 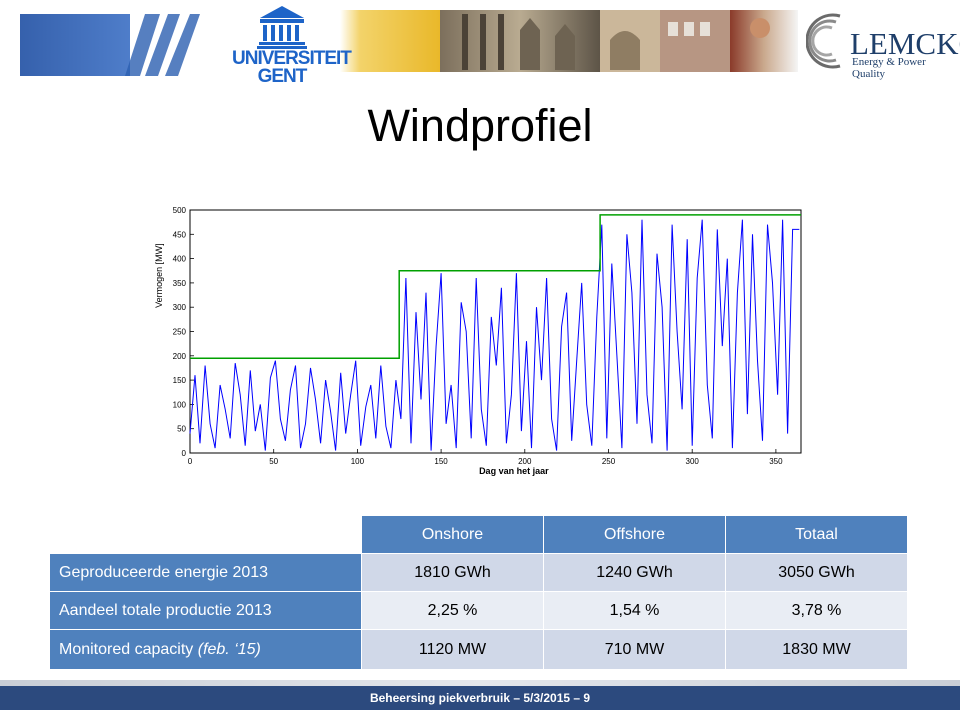 What do you see at coordinates (282, 76) in the screenshot?
I see `university-name-line2: GENT` at bounding box center [282, 76].